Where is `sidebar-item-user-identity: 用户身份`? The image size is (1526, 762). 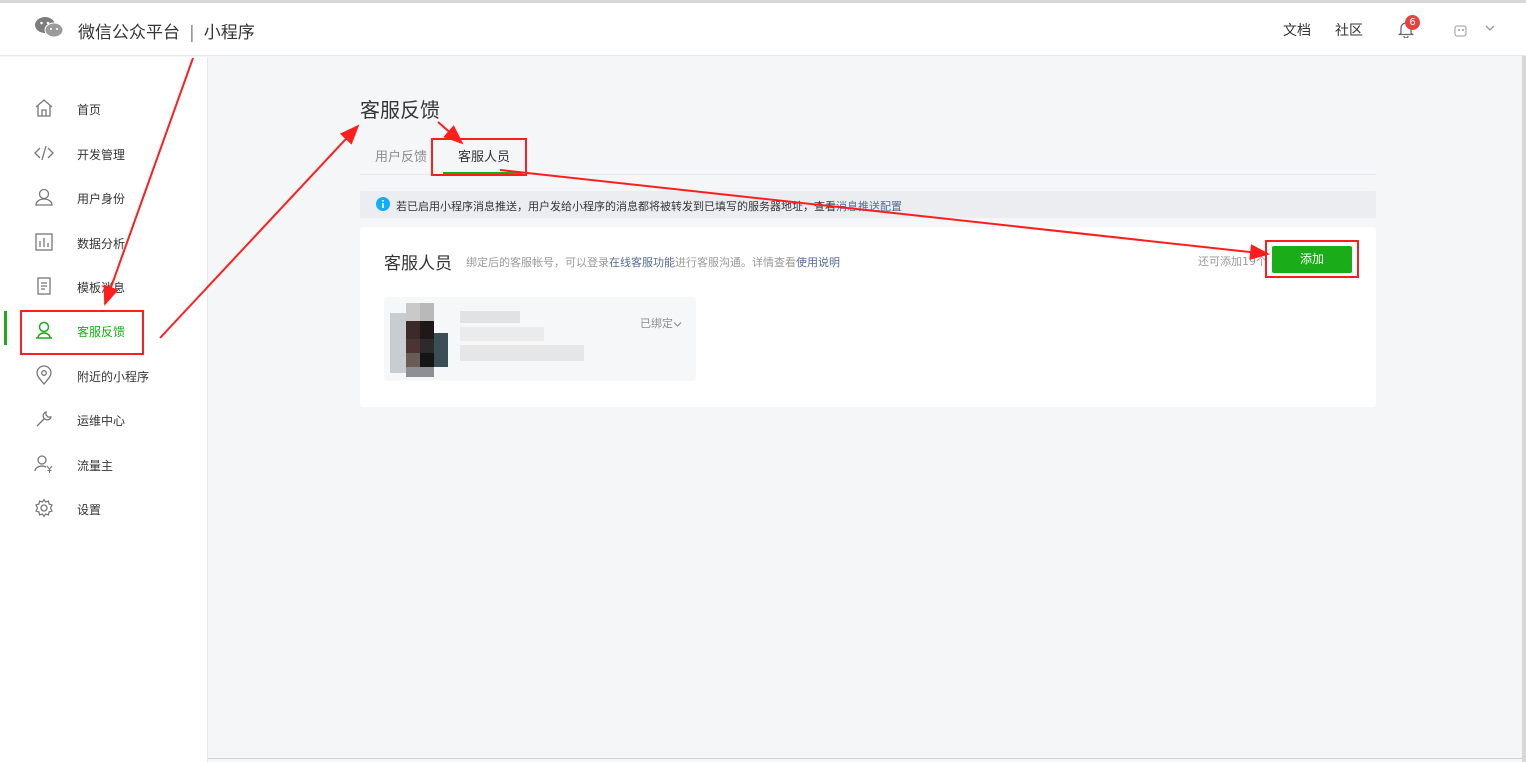 sidebar-item-user-identity: 用户身份 is located at coordinates (103, 198).